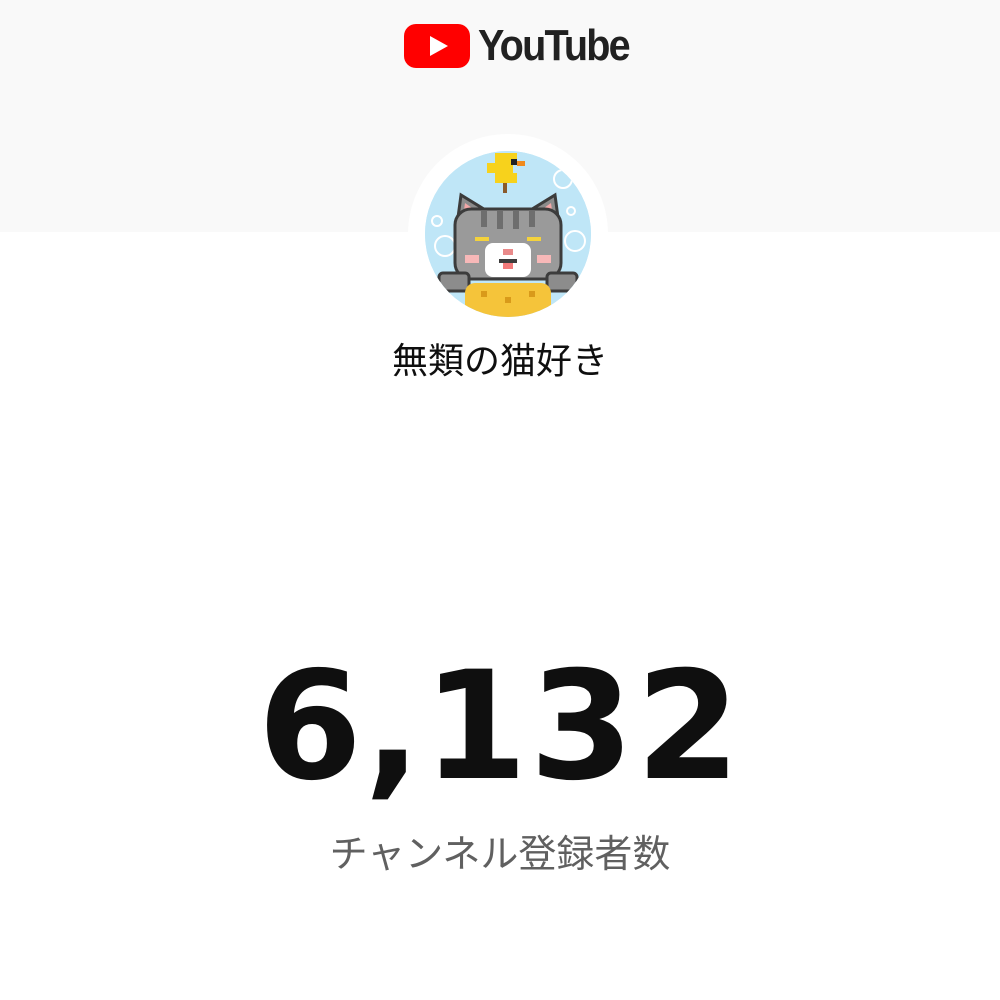 The width and height of the screenshot is (1000, 1000). What do you see at coordinates (500, 727) in the screenshot?
I see `subscriber-count: 6,132` at bounding box center [500, 727].